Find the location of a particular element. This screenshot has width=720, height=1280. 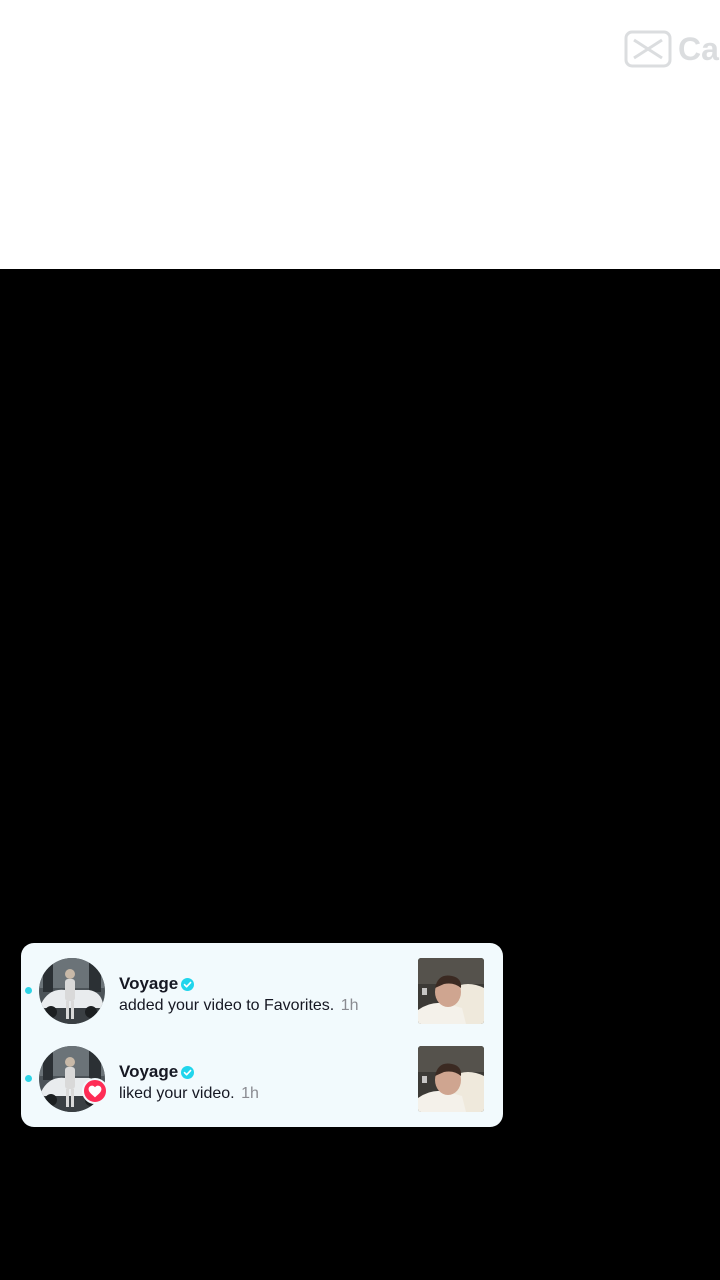

capcut-logo-icon: Ca is located at coordinates (671, 49).